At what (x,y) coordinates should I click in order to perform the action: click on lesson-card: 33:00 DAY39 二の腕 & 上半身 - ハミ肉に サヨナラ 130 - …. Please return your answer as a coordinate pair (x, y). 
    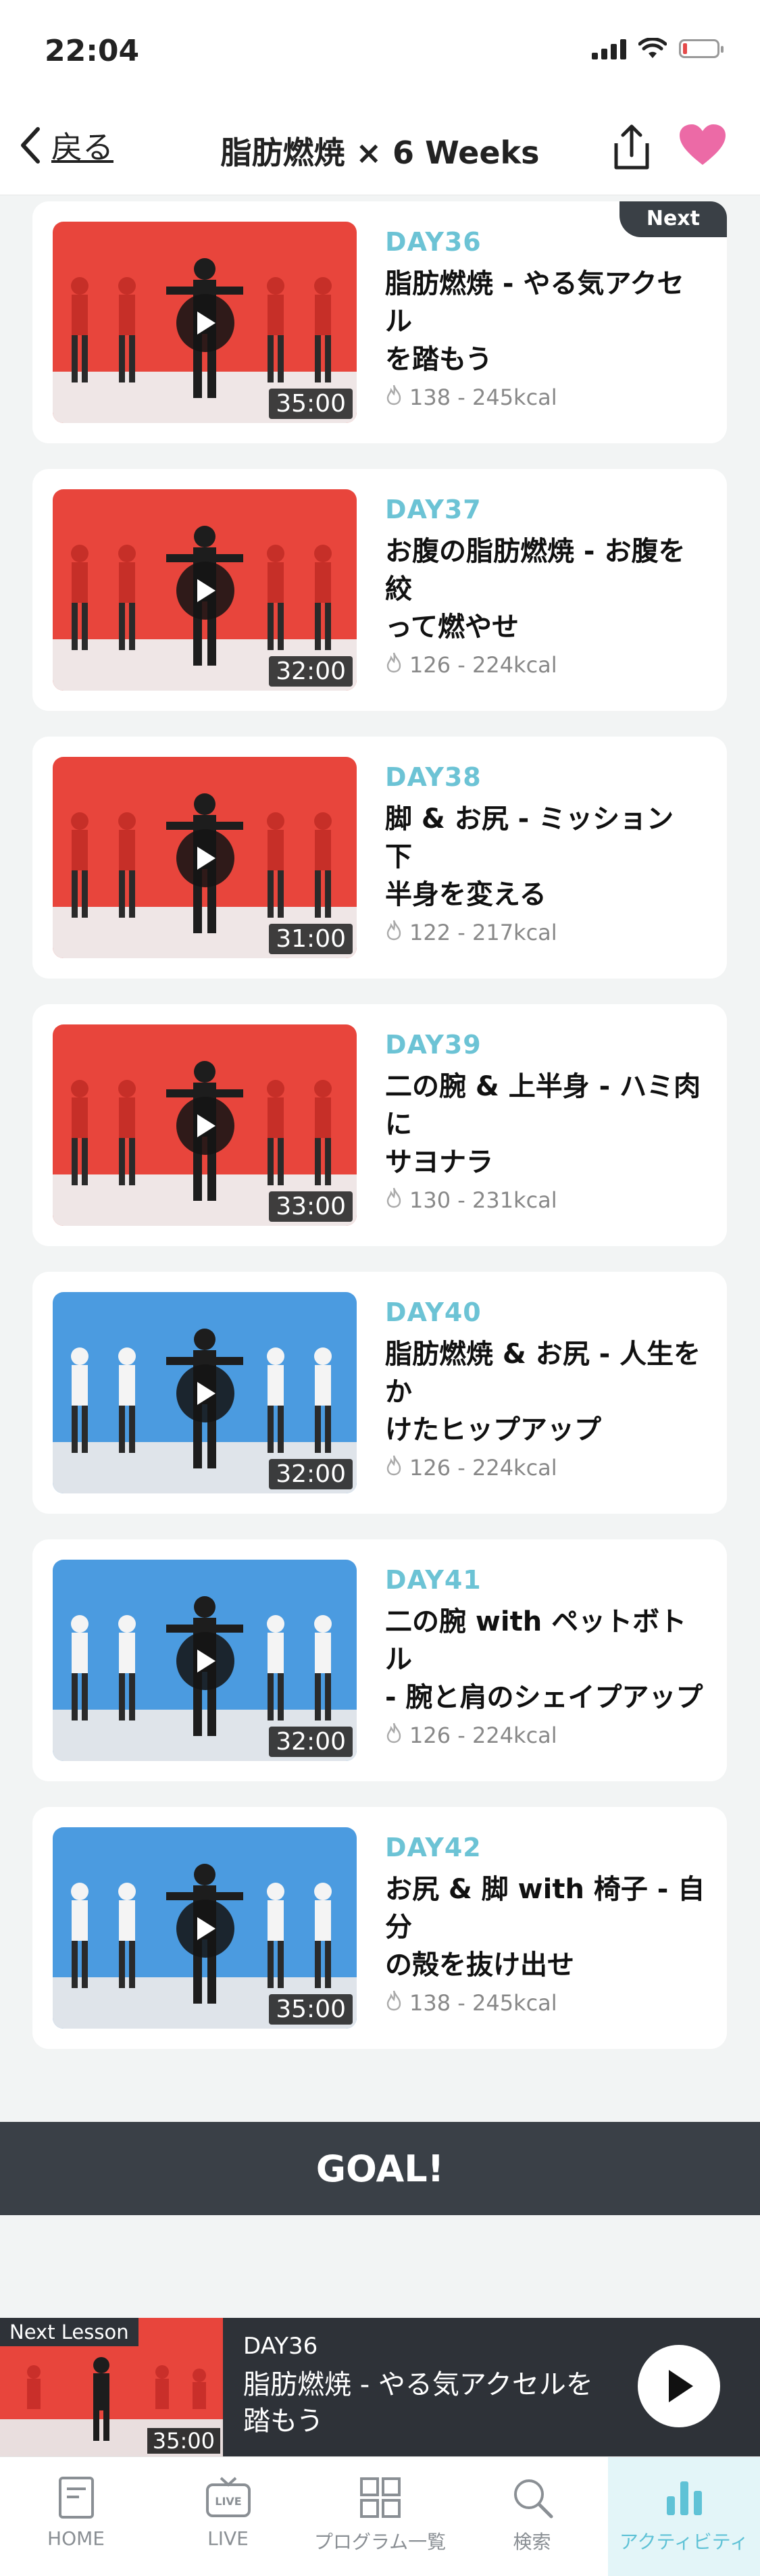
    Looking at the image, I should click on (380, 1125).